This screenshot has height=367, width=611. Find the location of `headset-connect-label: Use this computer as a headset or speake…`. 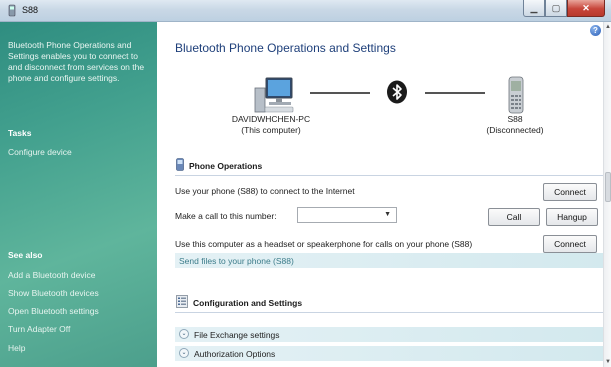

headset-connect-label: Use this computer as a headset or speake… is located at coordinates (324, 244).